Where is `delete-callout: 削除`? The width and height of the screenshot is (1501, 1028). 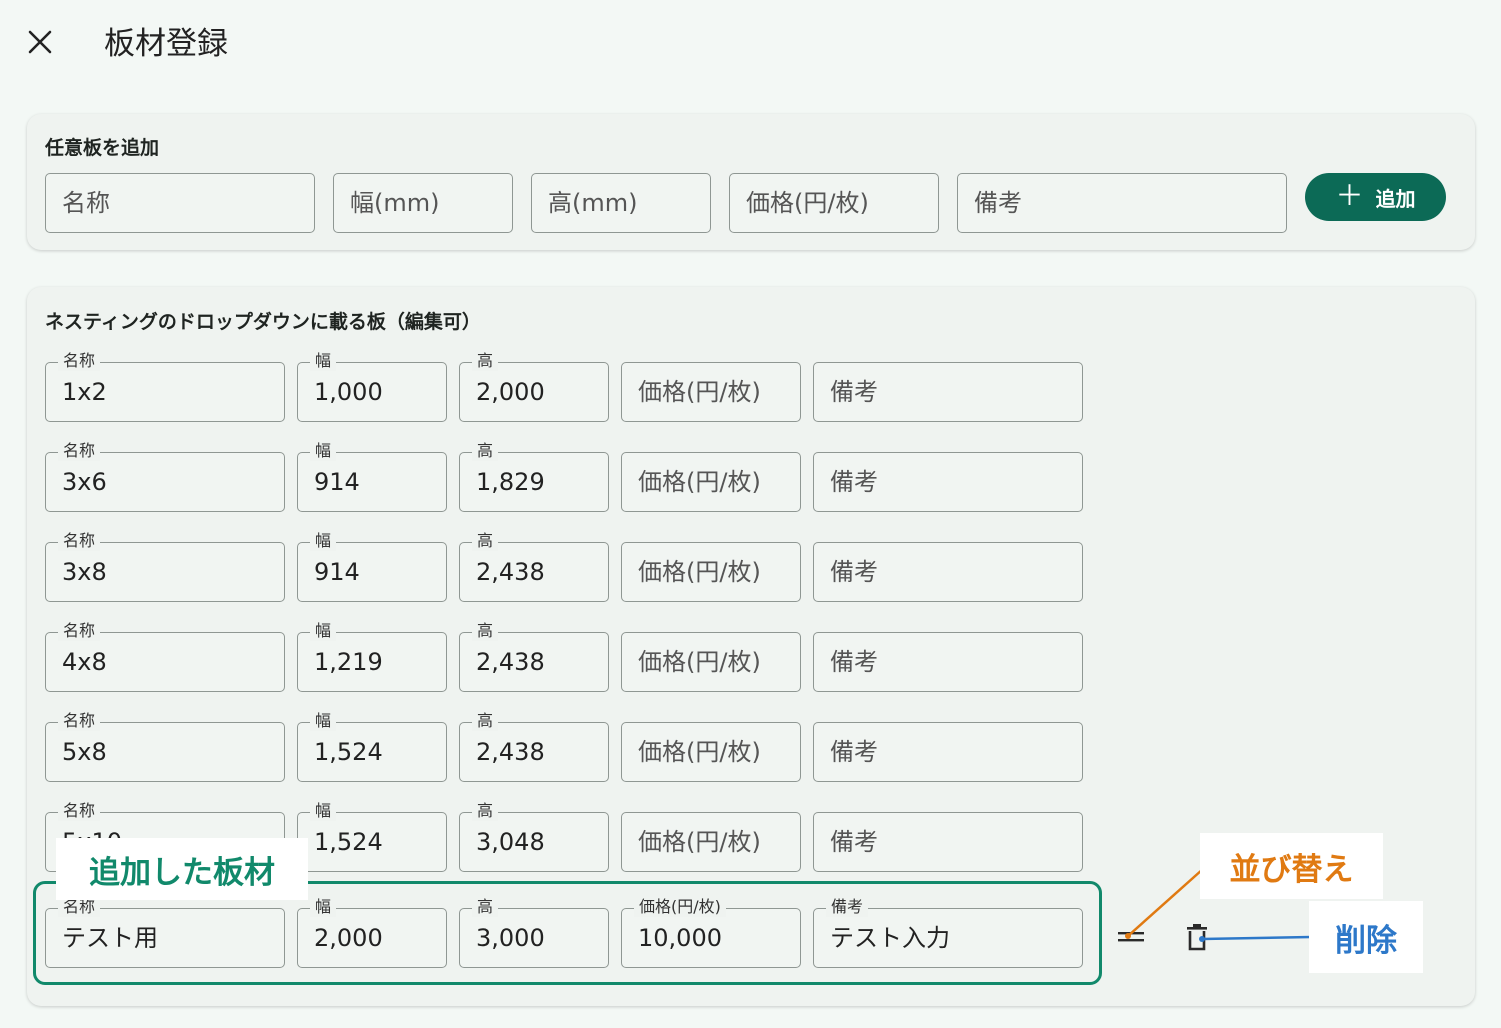 delete-callout: 削除 is located at coordinates (1366, 937).